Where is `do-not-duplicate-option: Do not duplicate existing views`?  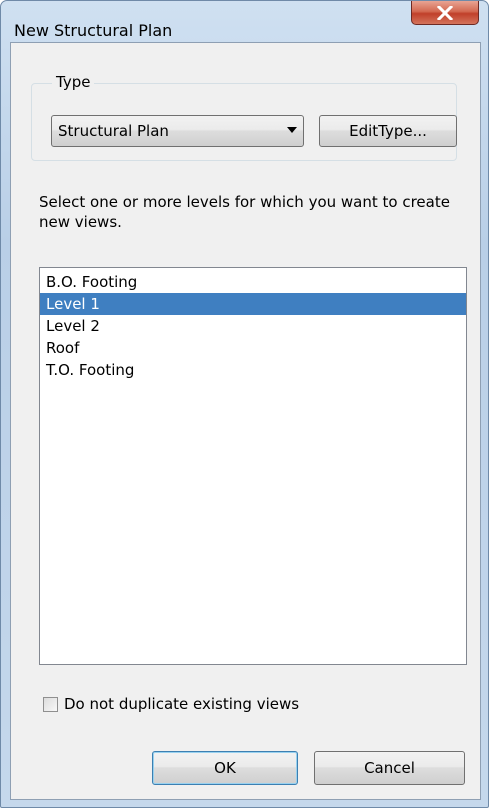 do-not-duplicate-option: Do not duplicate existing views is located at coordinates (171, 704).